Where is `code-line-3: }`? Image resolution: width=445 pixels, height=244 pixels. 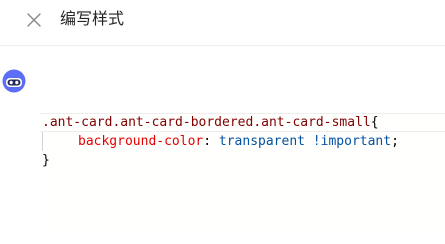 code-line-3: } is located at coordinates (46, 160).